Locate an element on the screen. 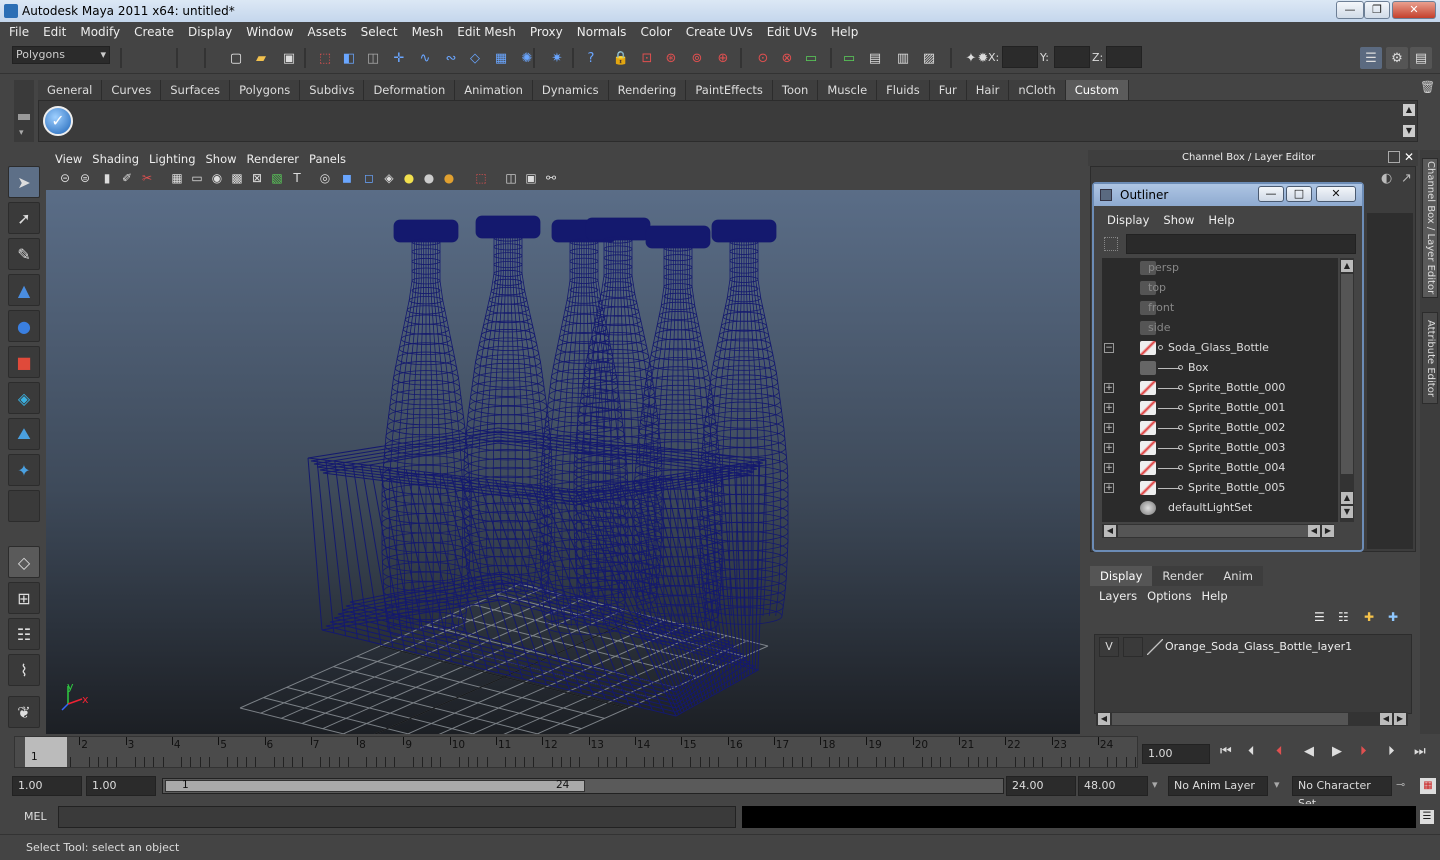  lasso-tool-icon: ➚ is located at coordinates (24, 218).